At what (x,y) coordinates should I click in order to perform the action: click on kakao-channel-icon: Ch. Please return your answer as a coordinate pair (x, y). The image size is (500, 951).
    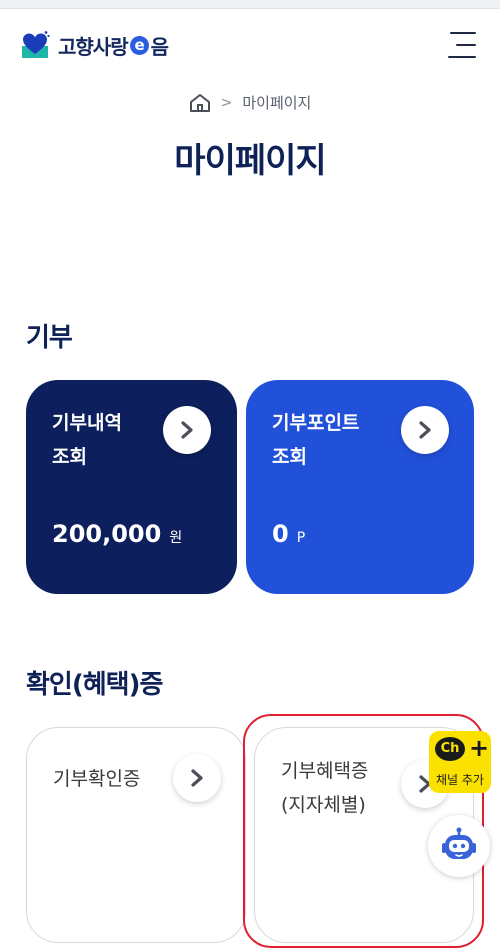
    Looking at the image, I should click on (450, 749).